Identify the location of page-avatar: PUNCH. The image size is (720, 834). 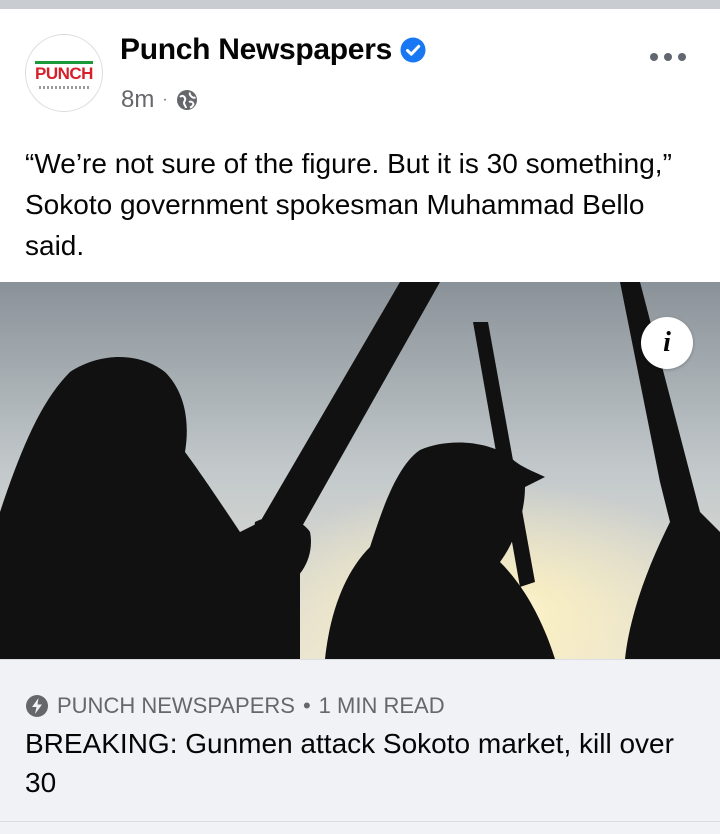
(64, 73).